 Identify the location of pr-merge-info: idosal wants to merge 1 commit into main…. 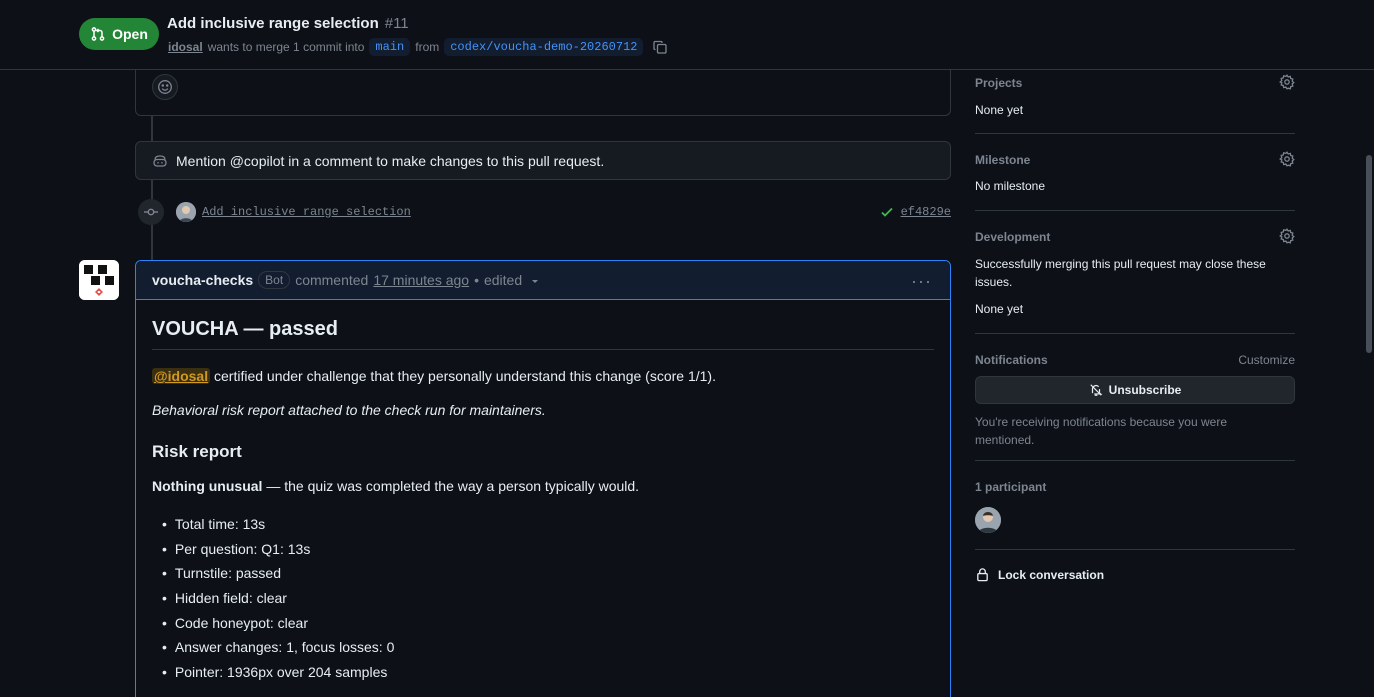
(418, 47).